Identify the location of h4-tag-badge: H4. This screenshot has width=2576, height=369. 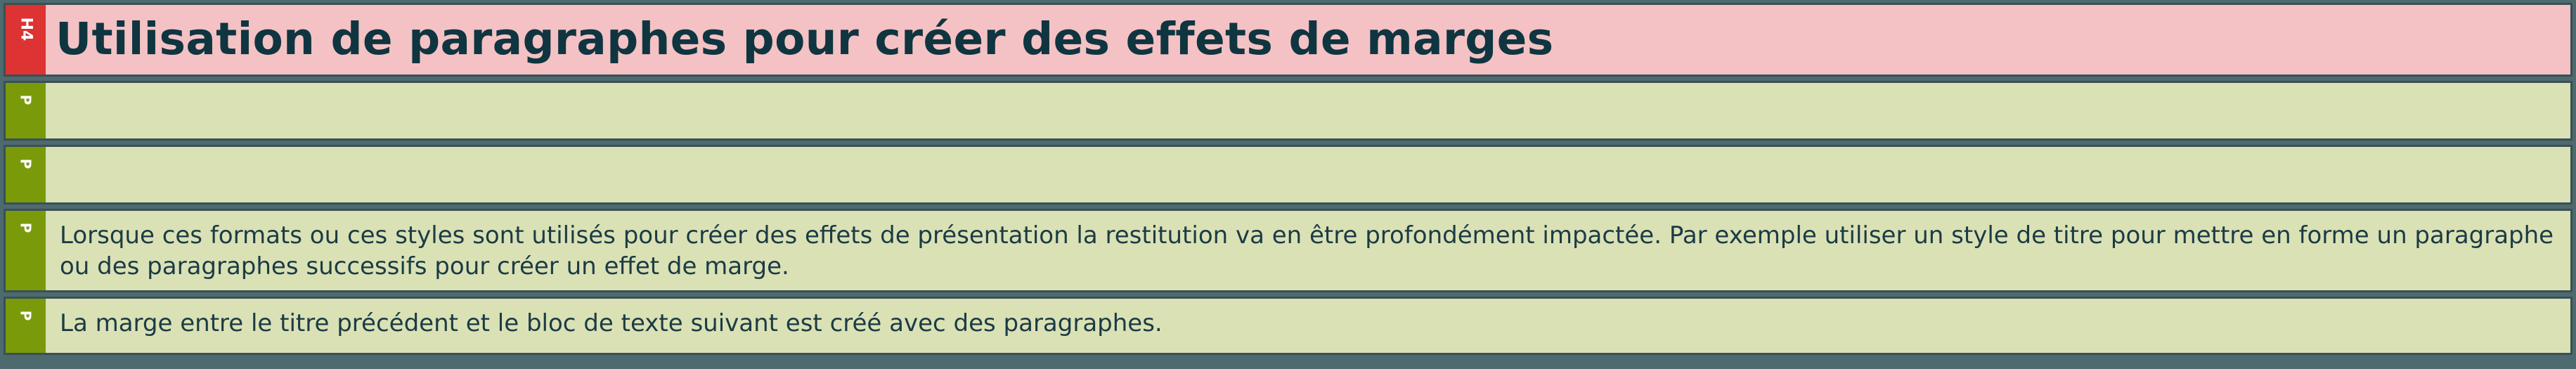
(26, 40).